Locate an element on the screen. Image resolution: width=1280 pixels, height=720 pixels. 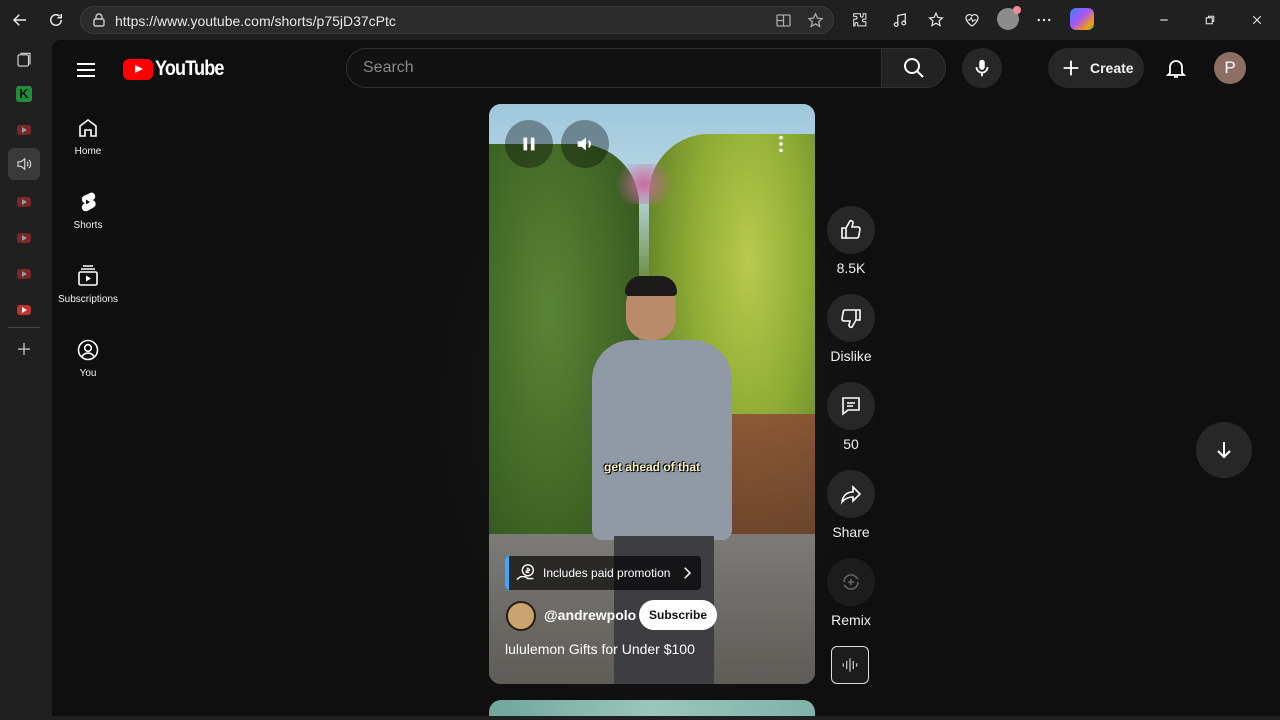
video-title: lululemon Gifts for Under $100 is located at coordinates (600, 649).